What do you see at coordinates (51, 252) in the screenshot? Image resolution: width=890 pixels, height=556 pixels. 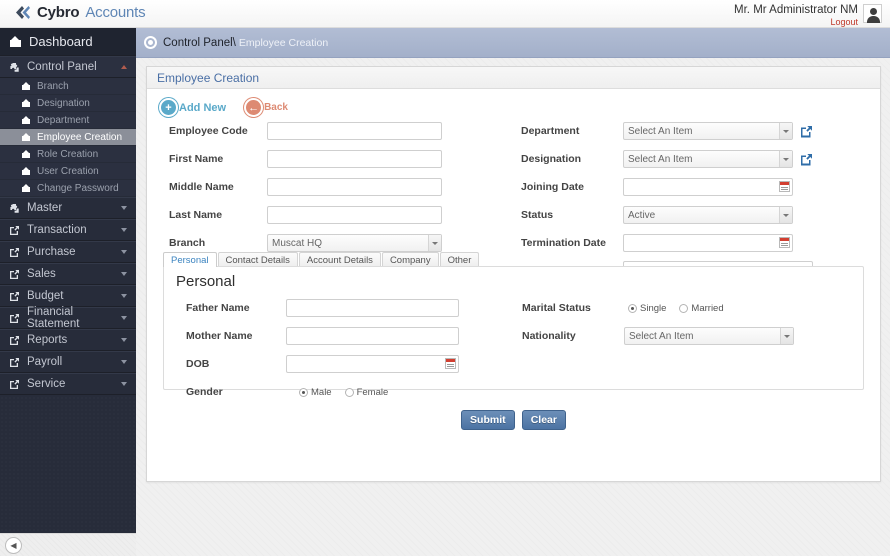 I see `sidebar-group-label: Purchase` at bounding box center [51, 252].